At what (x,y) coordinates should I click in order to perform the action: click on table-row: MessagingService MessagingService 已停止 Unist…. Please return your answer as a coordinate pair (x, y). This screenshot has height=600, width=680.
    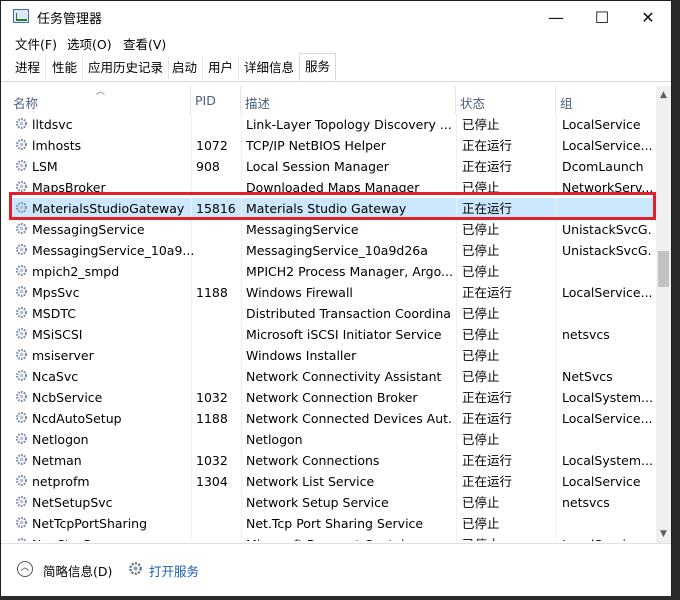
    Looking at the image, I should click on (332, 229).